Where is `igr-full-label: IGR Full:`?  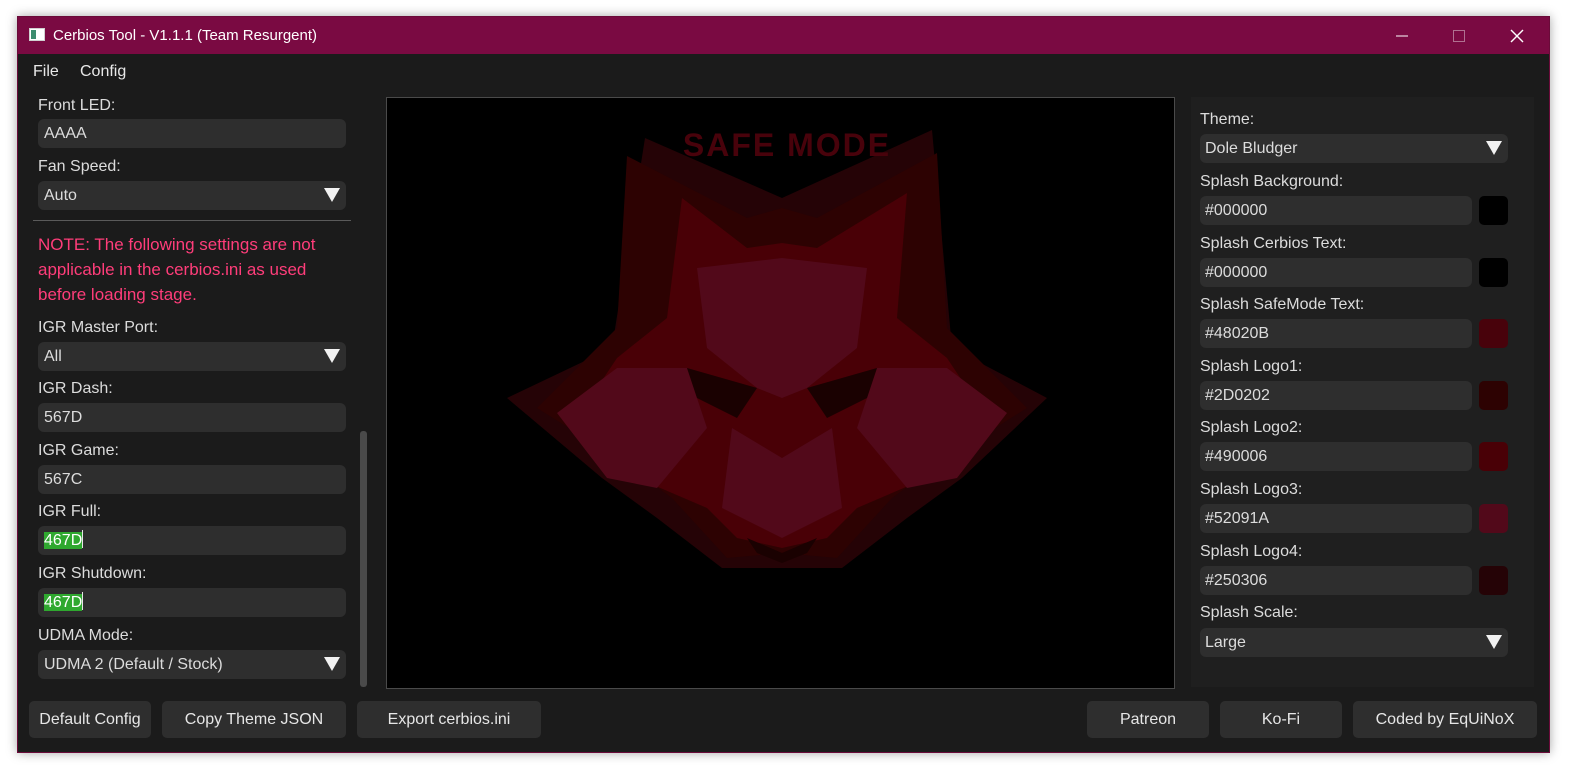
igr-full-label: IGR Full: is located at coordinates (70, 511).